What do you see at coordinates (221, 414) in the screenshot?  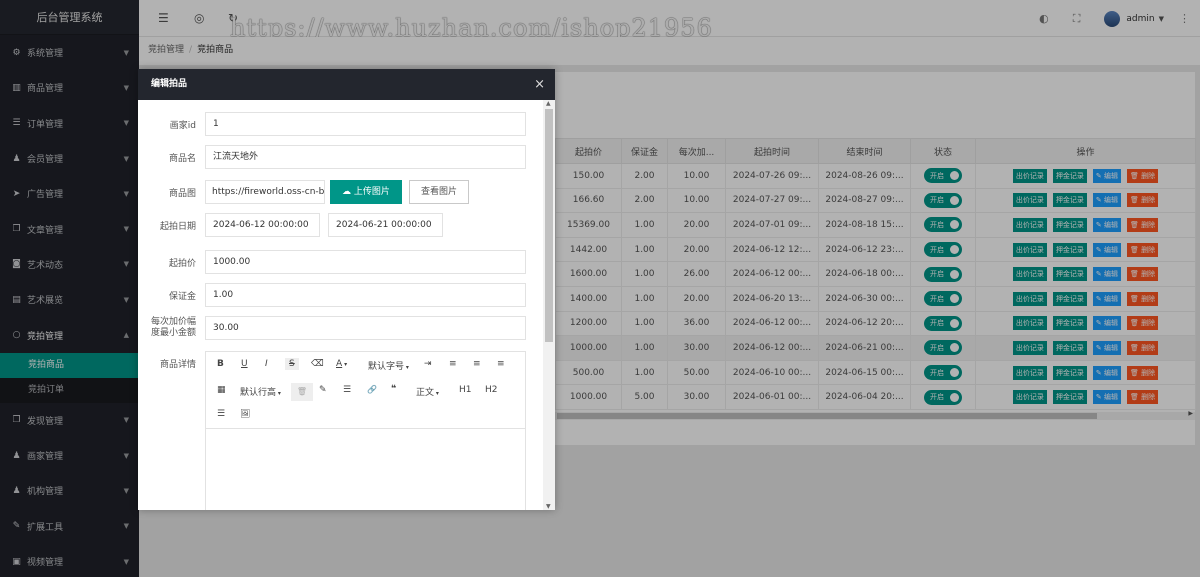 I see `list-icon: ☰` at bounding box center [221, 414].